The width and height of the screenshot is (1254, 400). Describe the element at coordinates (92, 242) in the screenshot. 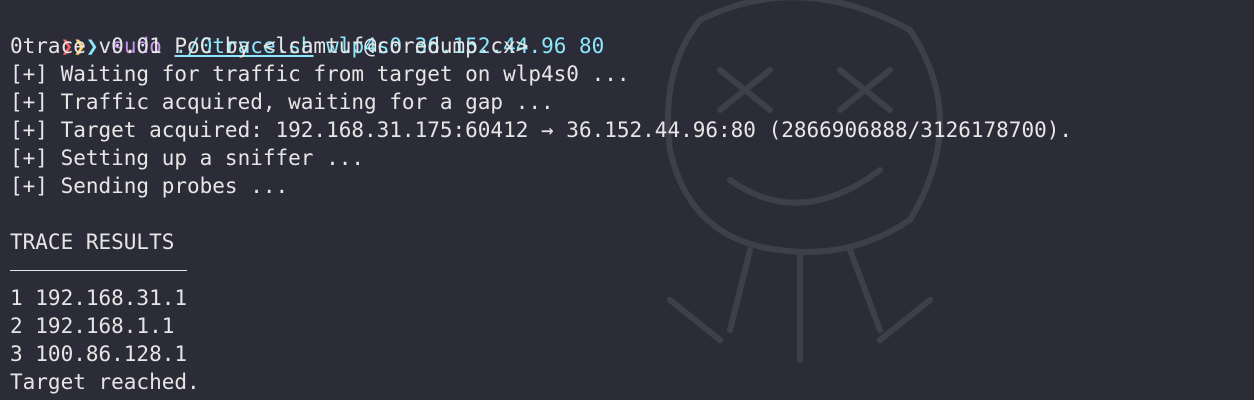

I see `results-heading: TRACE RESULTS` at that location.